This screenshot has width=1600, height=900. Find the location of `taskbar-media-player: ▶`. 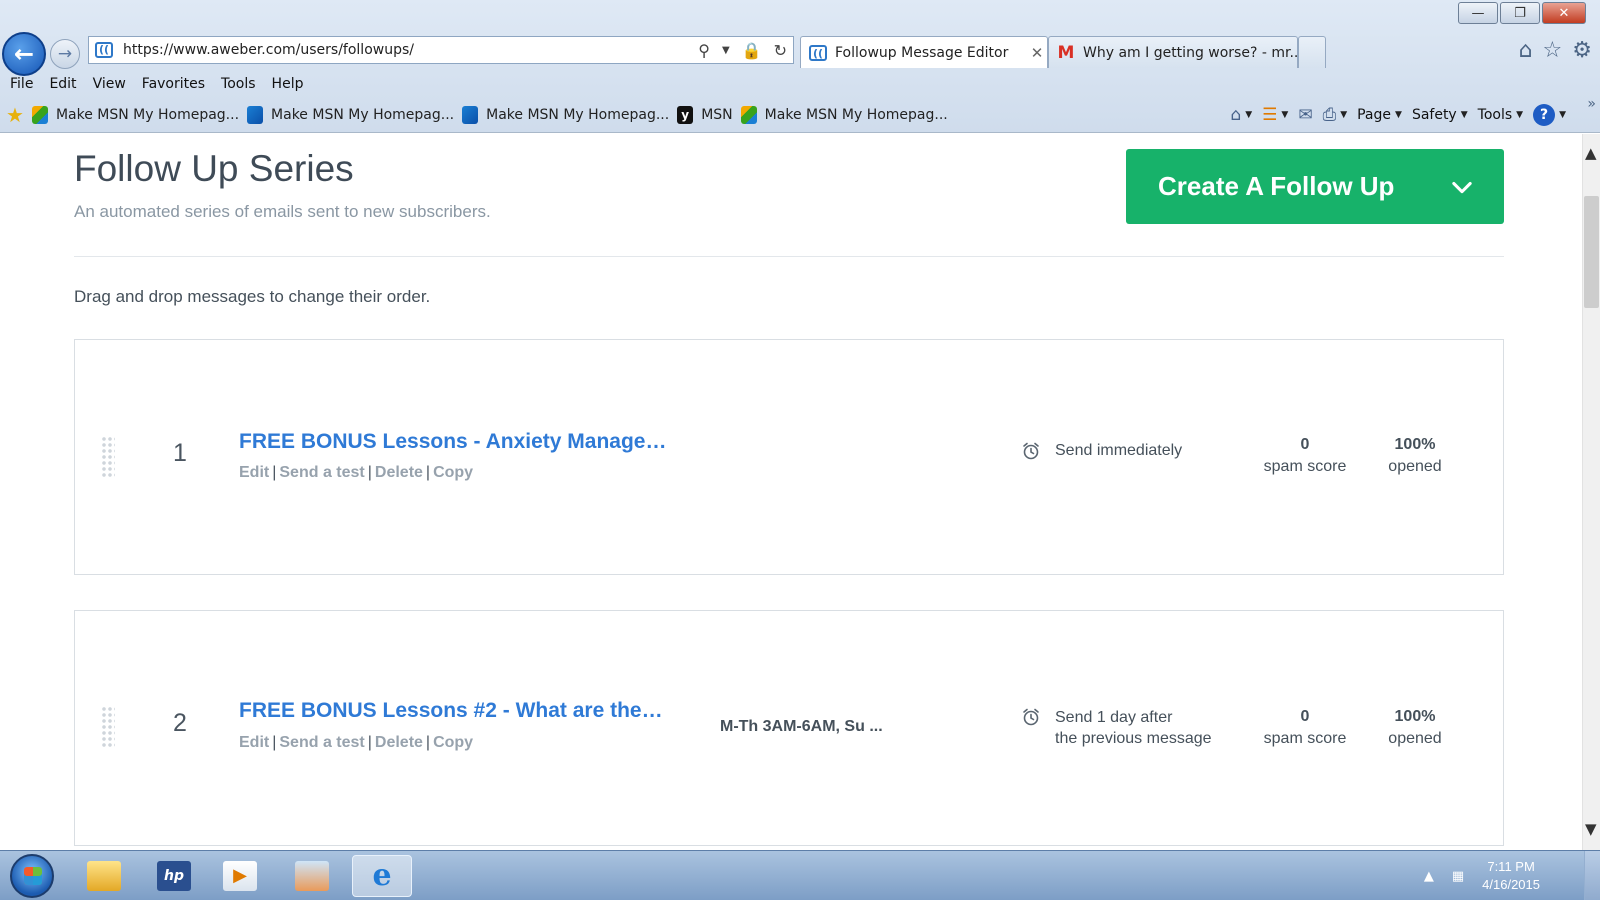

taskbar-media-player: ▶ is located at coordinates (240, 876).